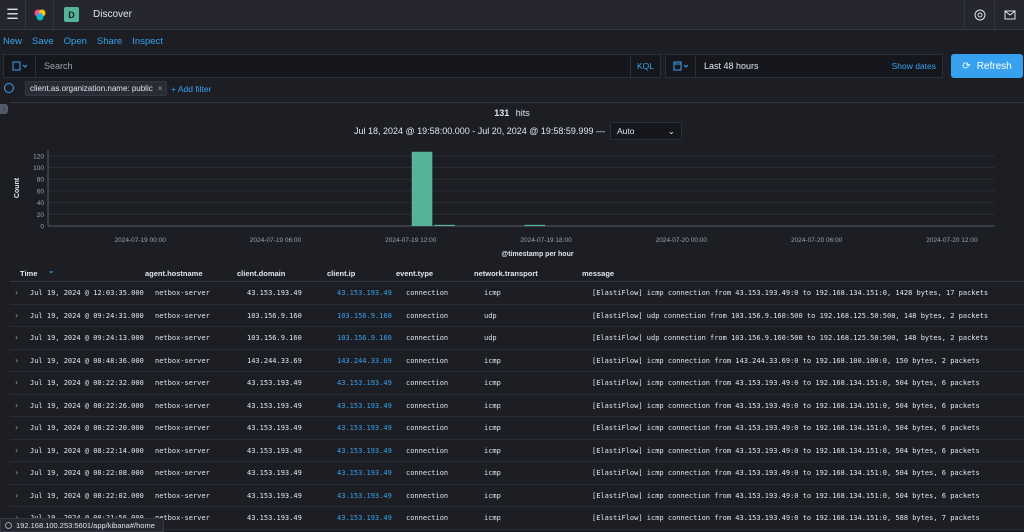 The image size is (1024, 532). Describe the element at coordinates (51, 270) in the screenshot. I see `sort-arrow-icon: ⌄` at that location.